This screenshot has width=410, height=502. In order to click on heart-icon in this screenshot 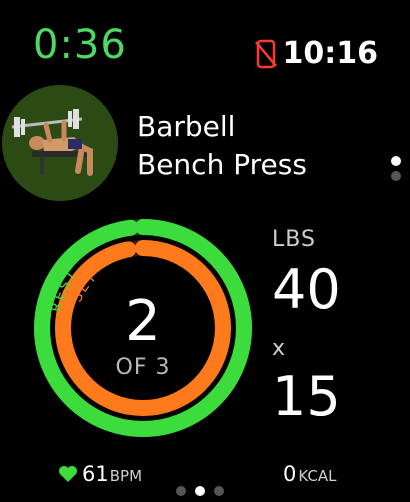, I will do `click(68, 474)`.